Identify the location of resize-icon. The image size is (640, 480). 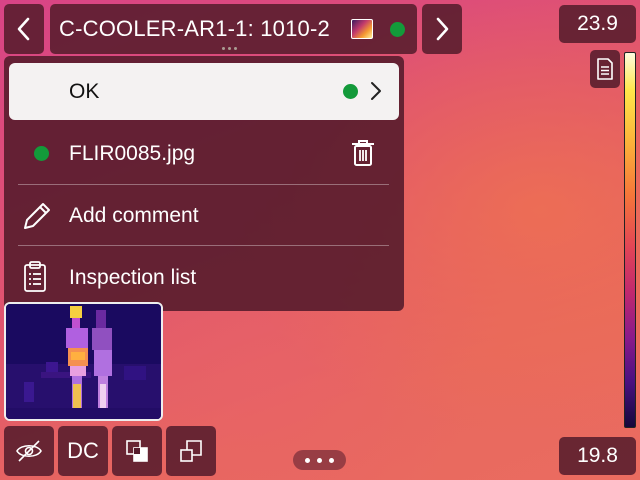
(191, 451).